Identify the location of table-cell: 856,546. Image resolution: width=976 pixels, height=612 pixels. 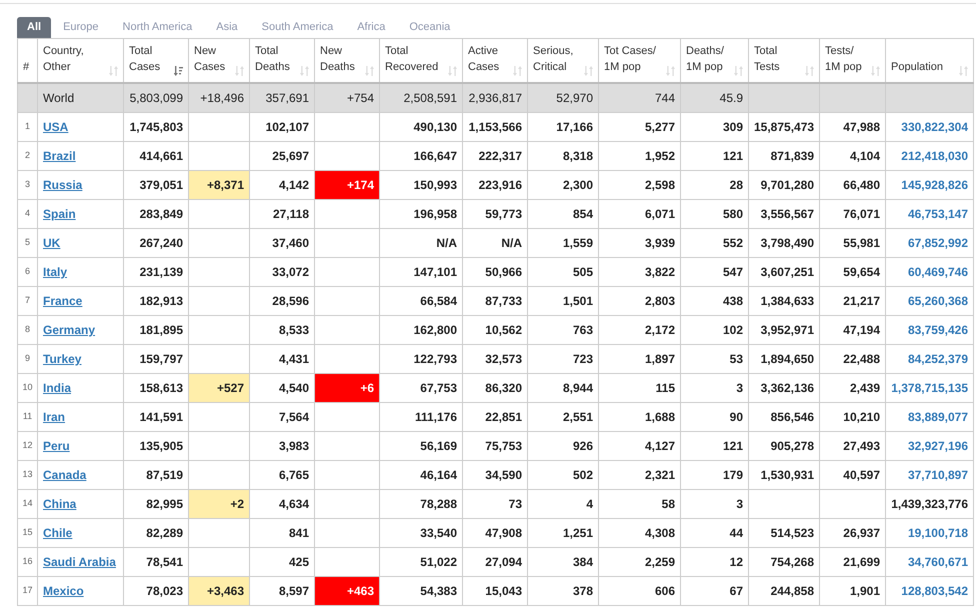
(784, 417).